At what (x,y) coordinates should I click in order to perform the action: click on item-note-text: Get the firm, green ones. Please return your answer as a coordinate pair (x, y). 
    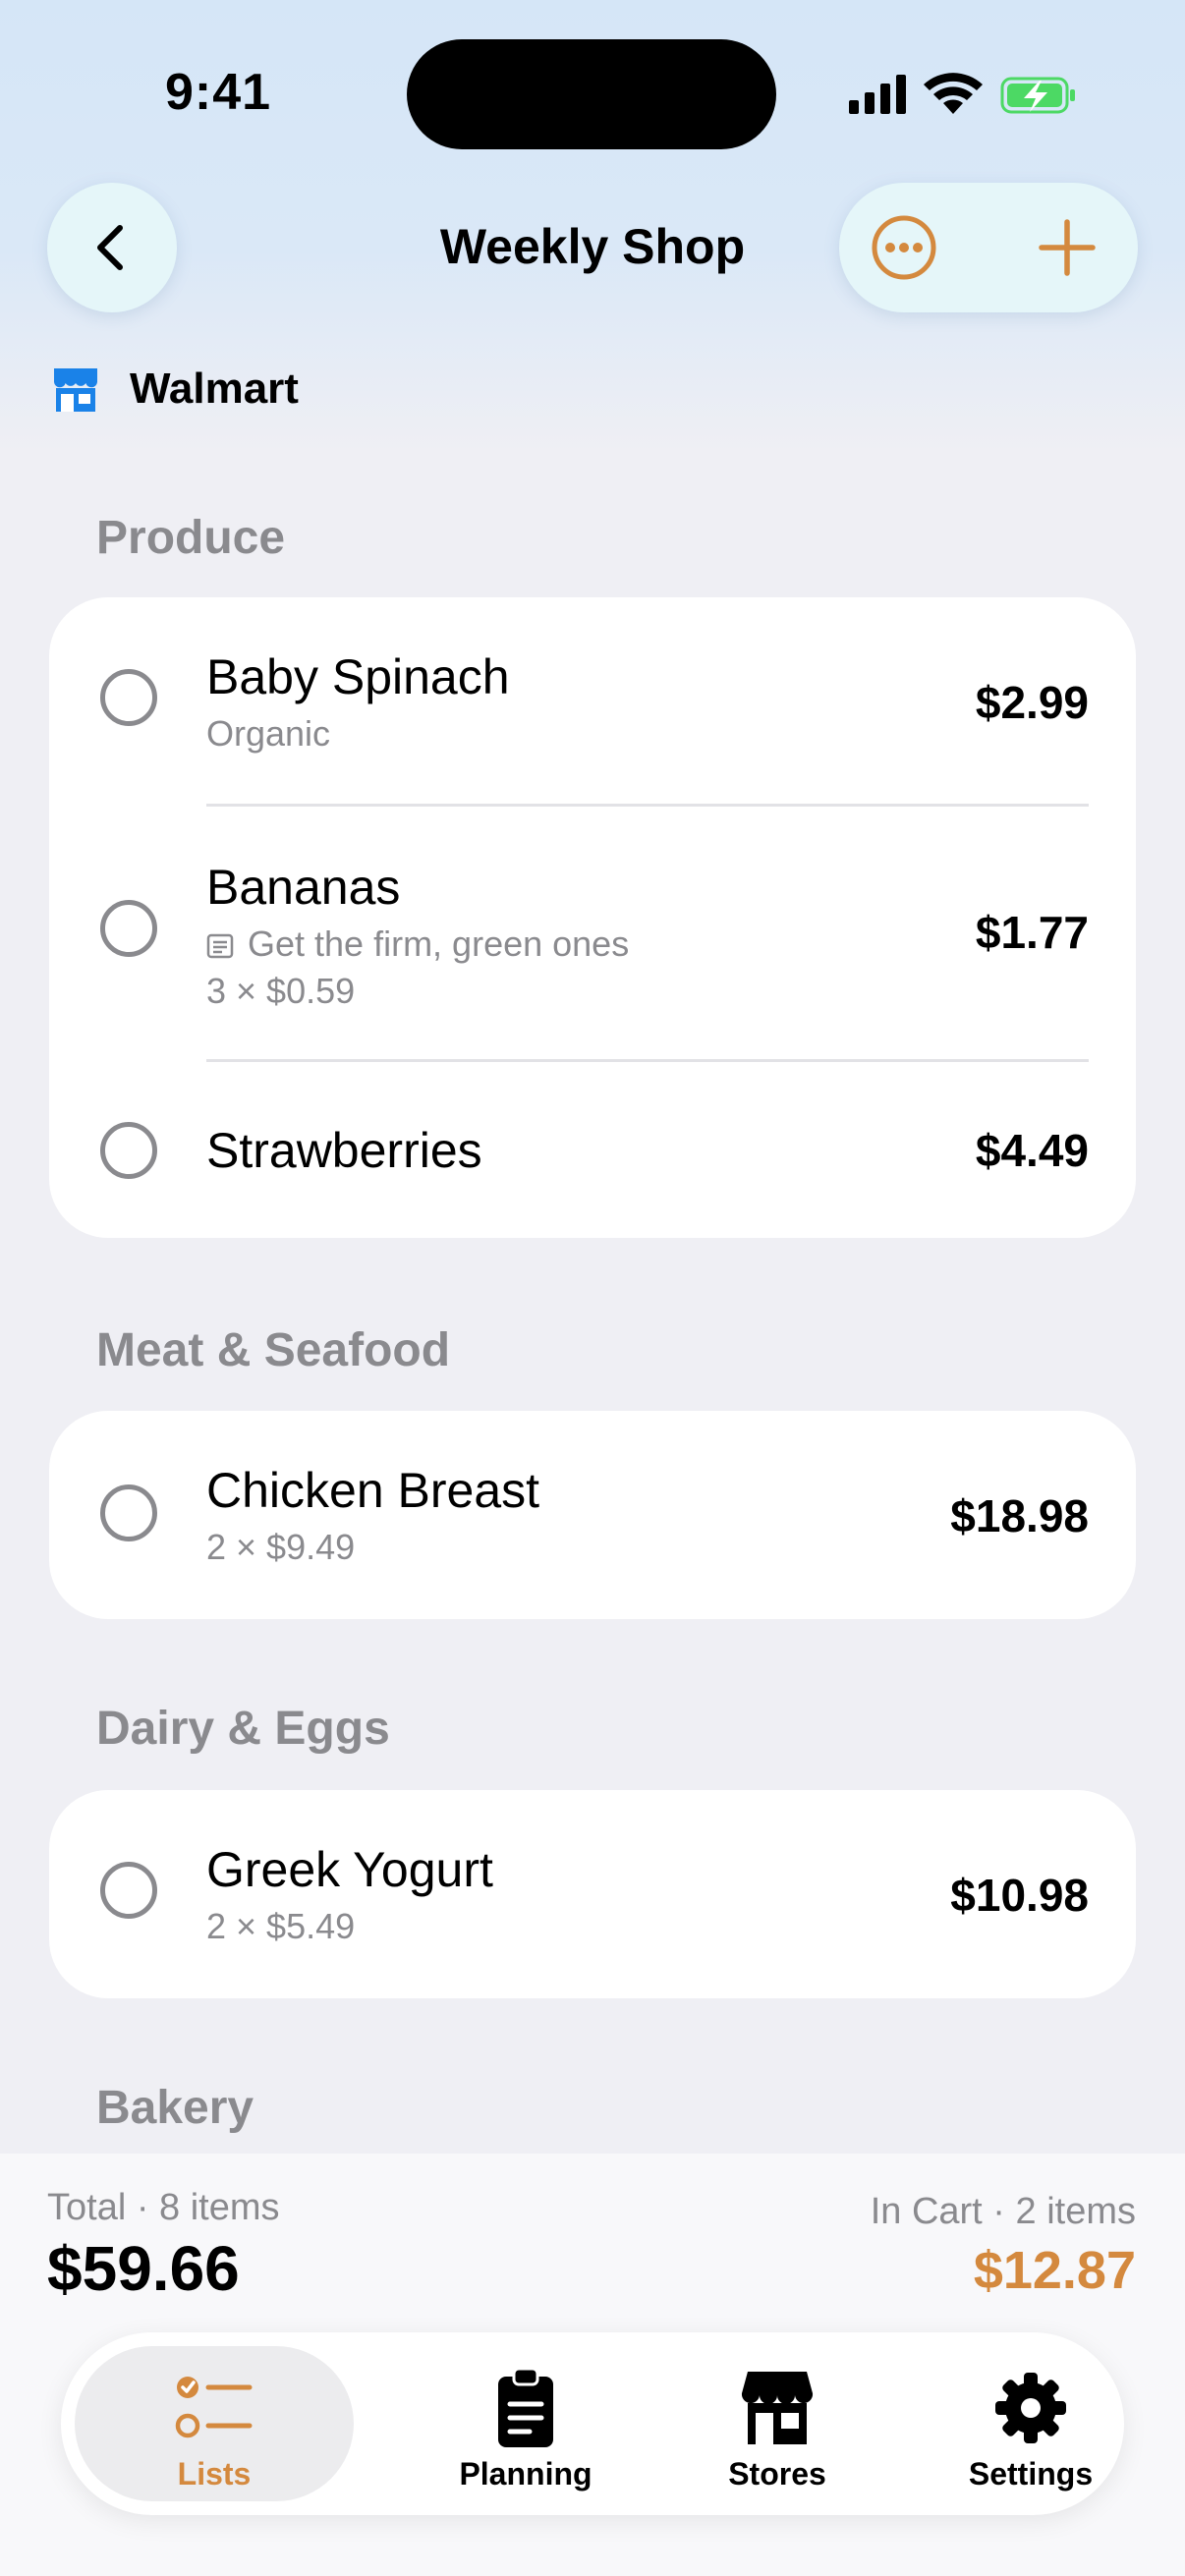
    Looking at the image, I should click on (439, 944).